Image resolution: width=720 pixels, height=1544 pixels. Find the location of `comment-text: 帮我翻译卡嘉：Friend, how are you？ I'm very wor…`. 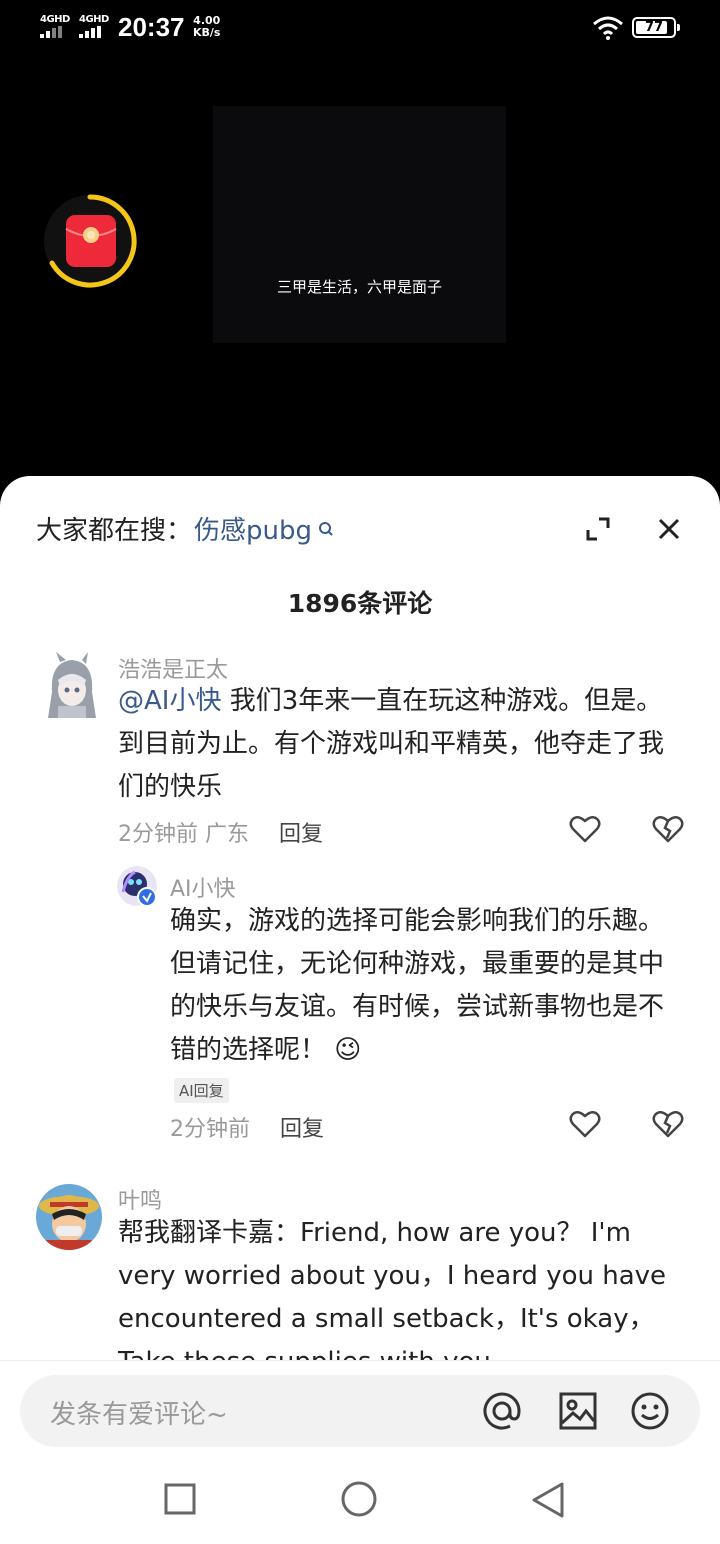

comment-text: 帮我翻译卡嘉：Friend, how are you？ I'm very wor… is located at coordinates (392, 1297).